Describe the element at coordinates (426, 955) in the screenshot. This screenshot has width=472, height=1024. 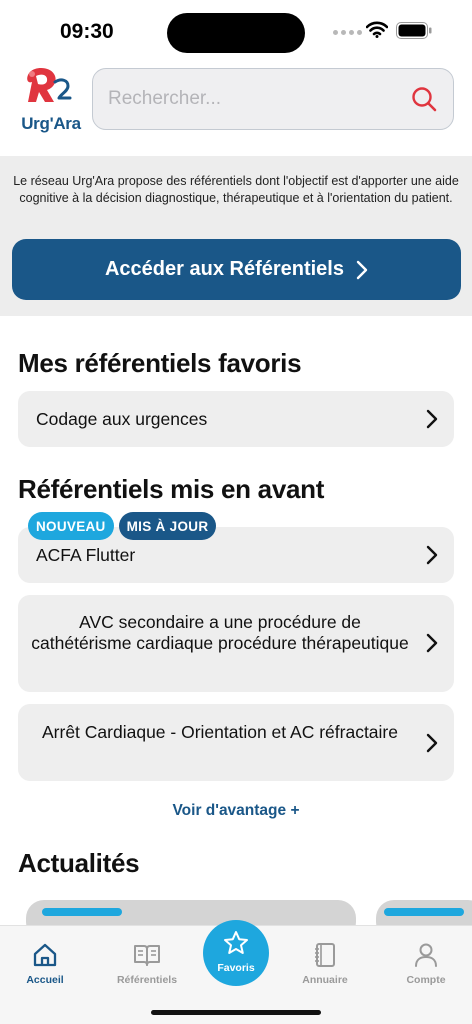
I see `user-icon` at that location.